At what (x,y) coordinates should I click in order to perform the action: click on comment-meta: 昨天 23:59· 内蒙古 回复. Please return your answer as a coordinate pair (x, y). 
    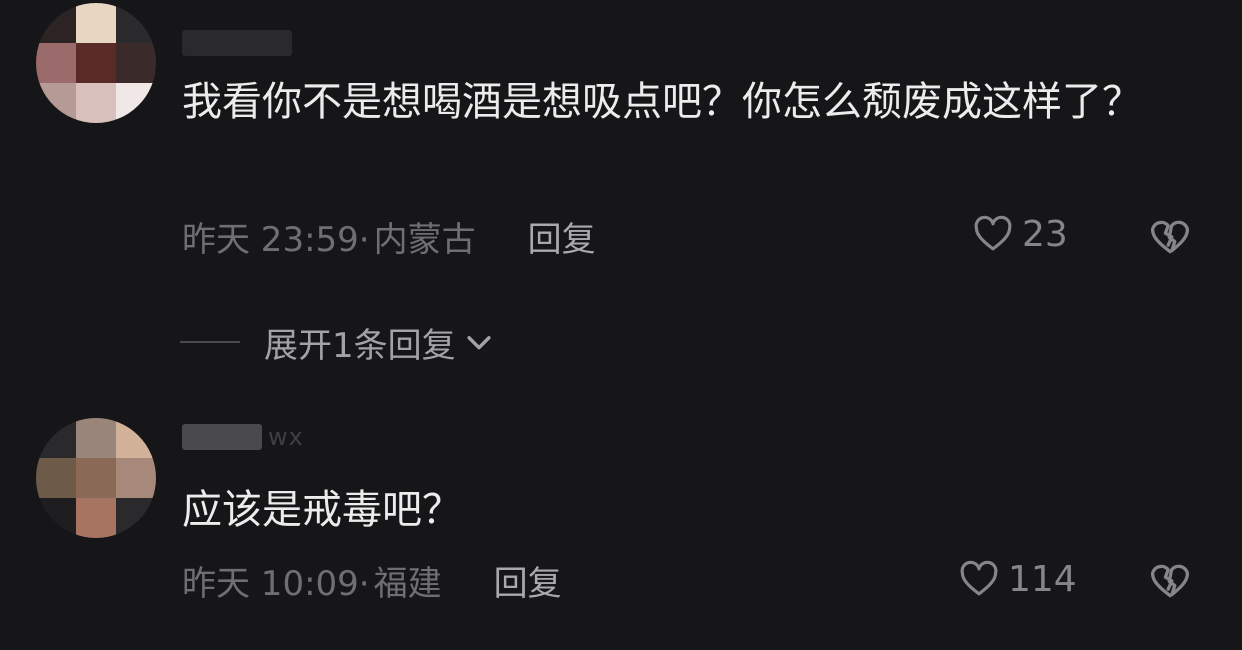
    Looking at the image, I should click on (389, 236).